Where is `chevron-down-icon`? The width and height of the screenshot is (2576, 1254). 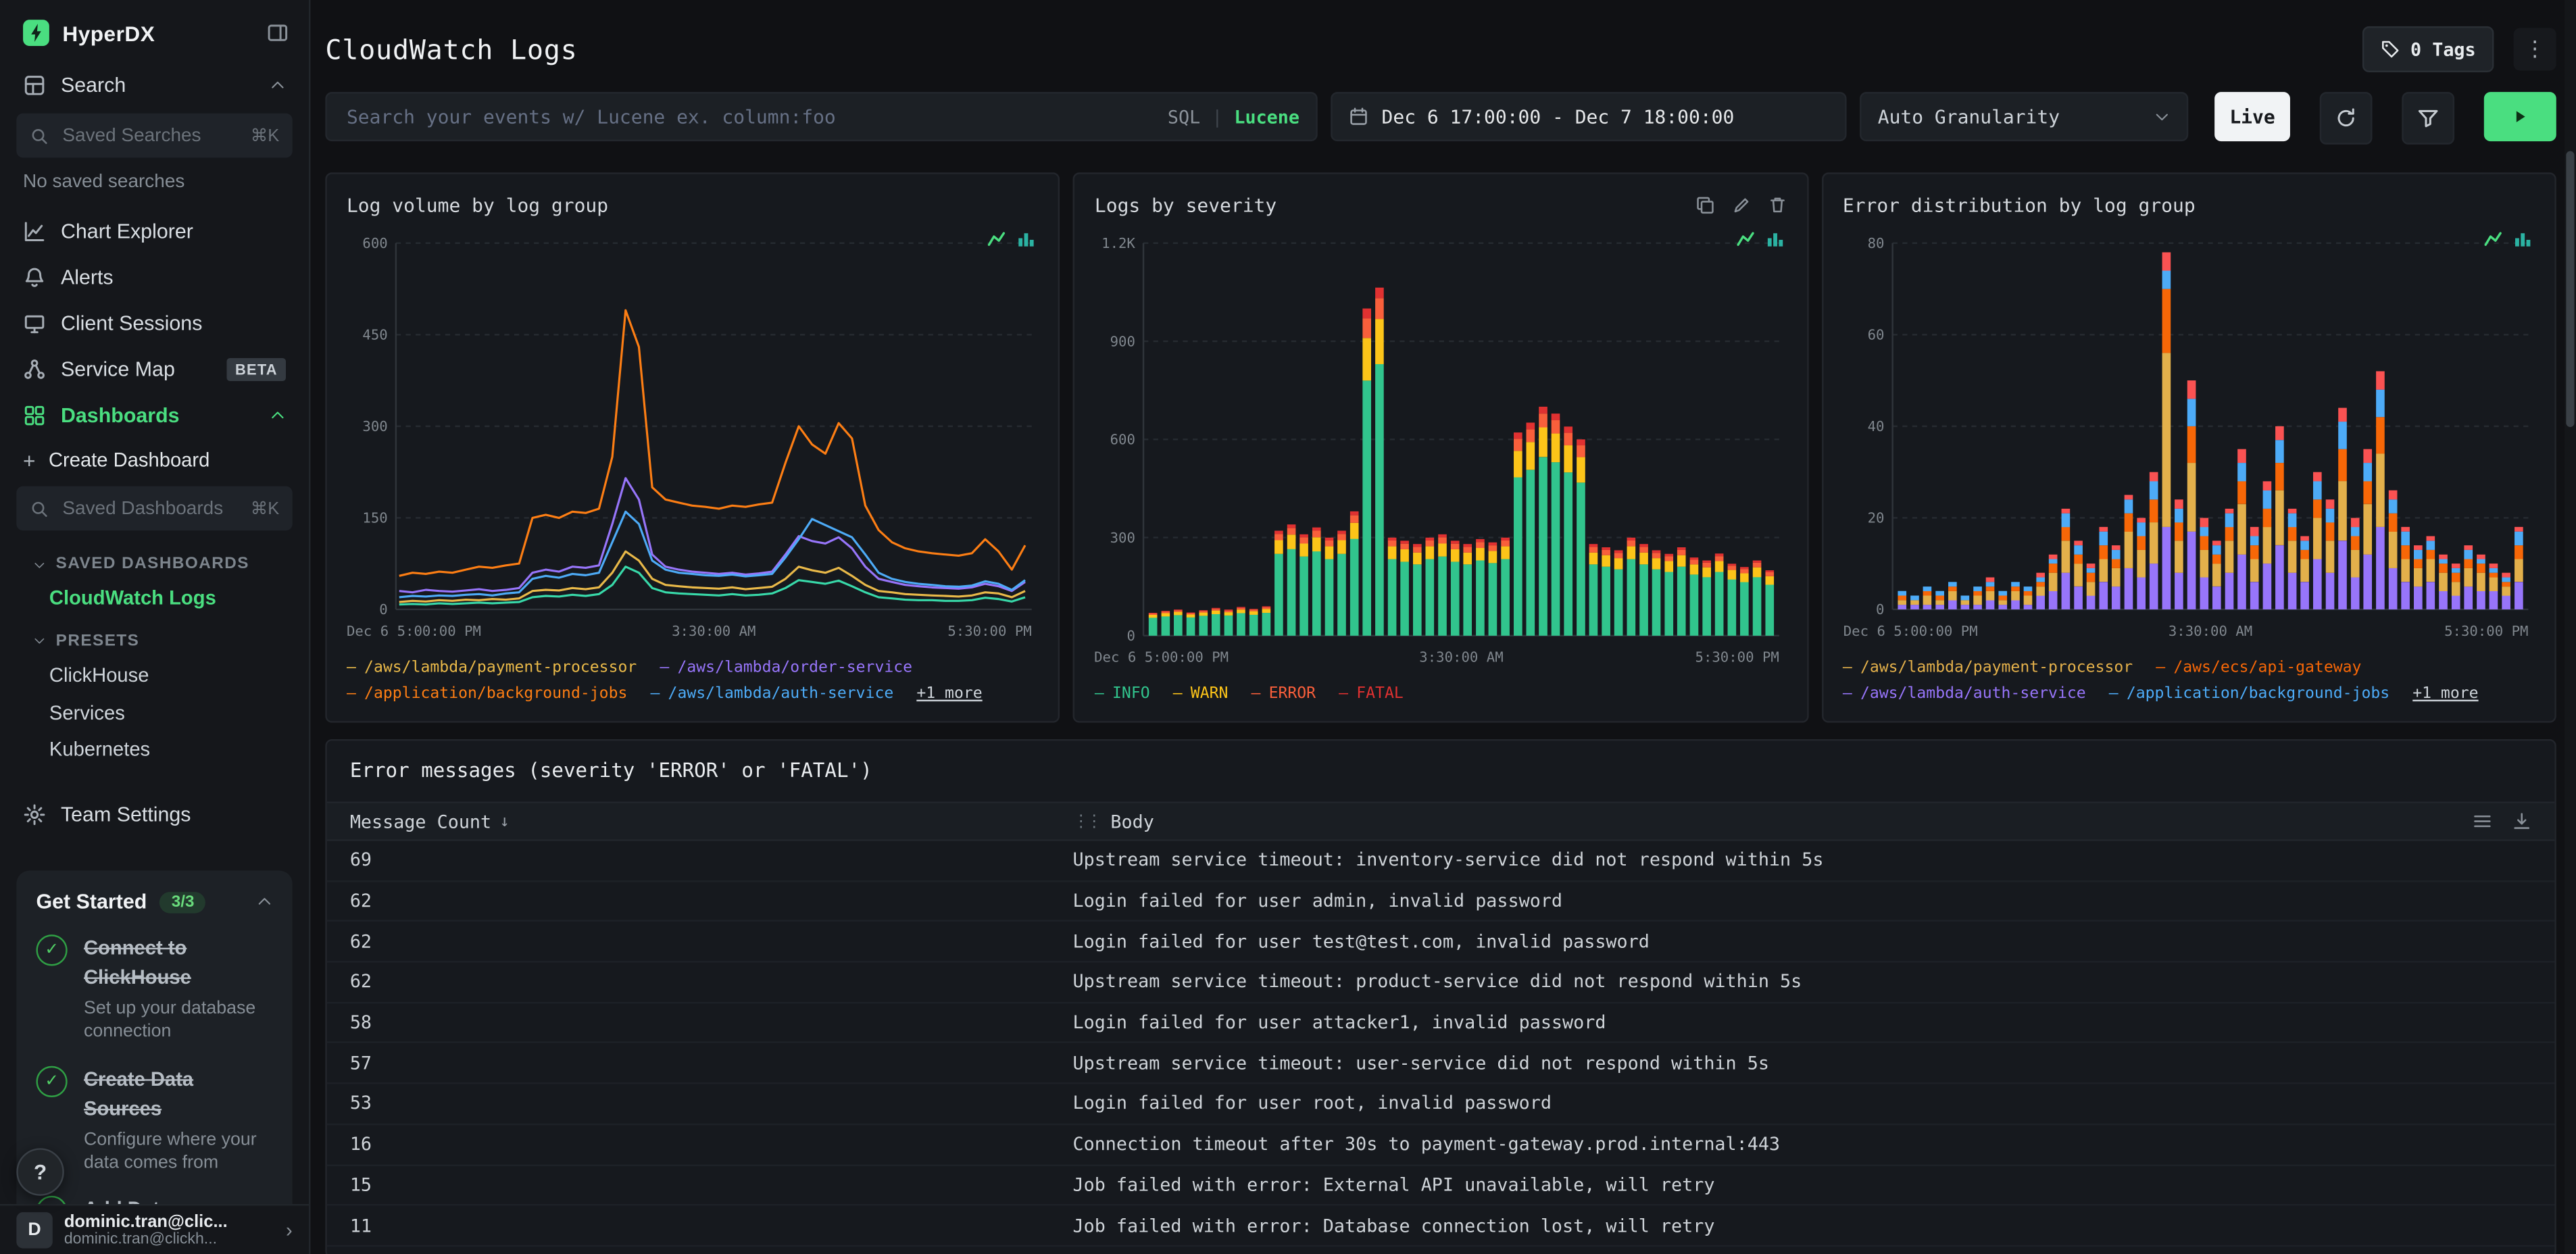 chevron-down-icon is located at coordinates (40, 640).